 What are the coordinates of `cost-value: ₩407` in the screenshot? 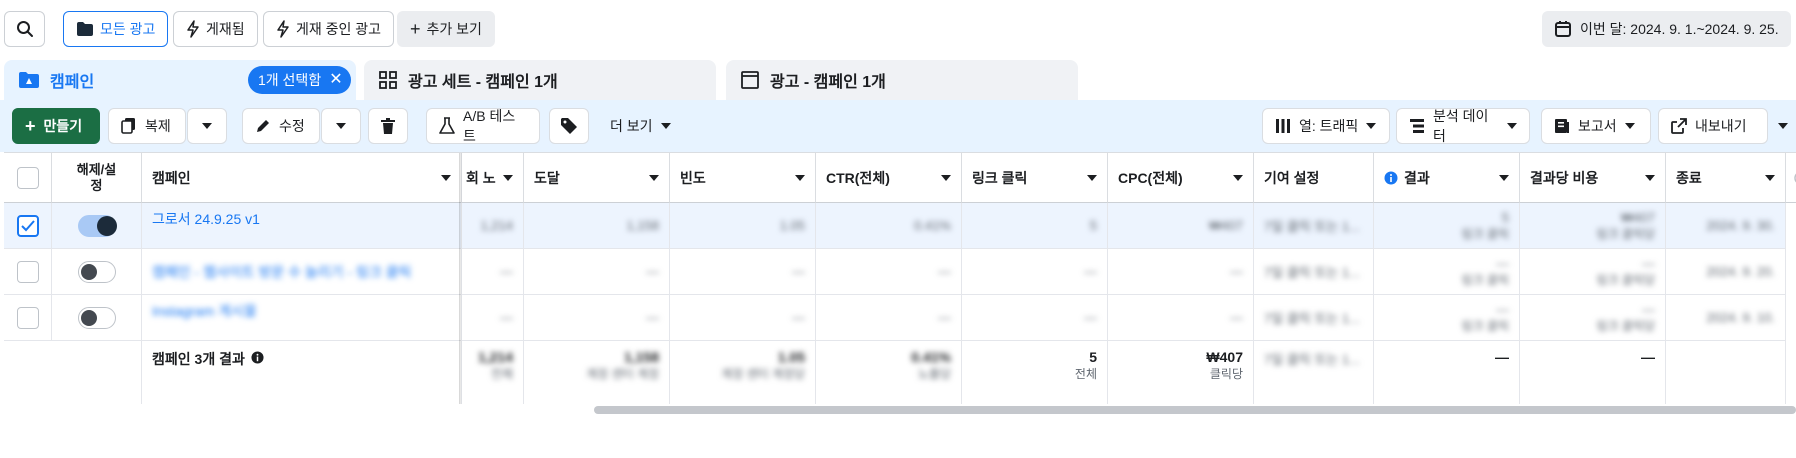 It's located at (1638, 217).